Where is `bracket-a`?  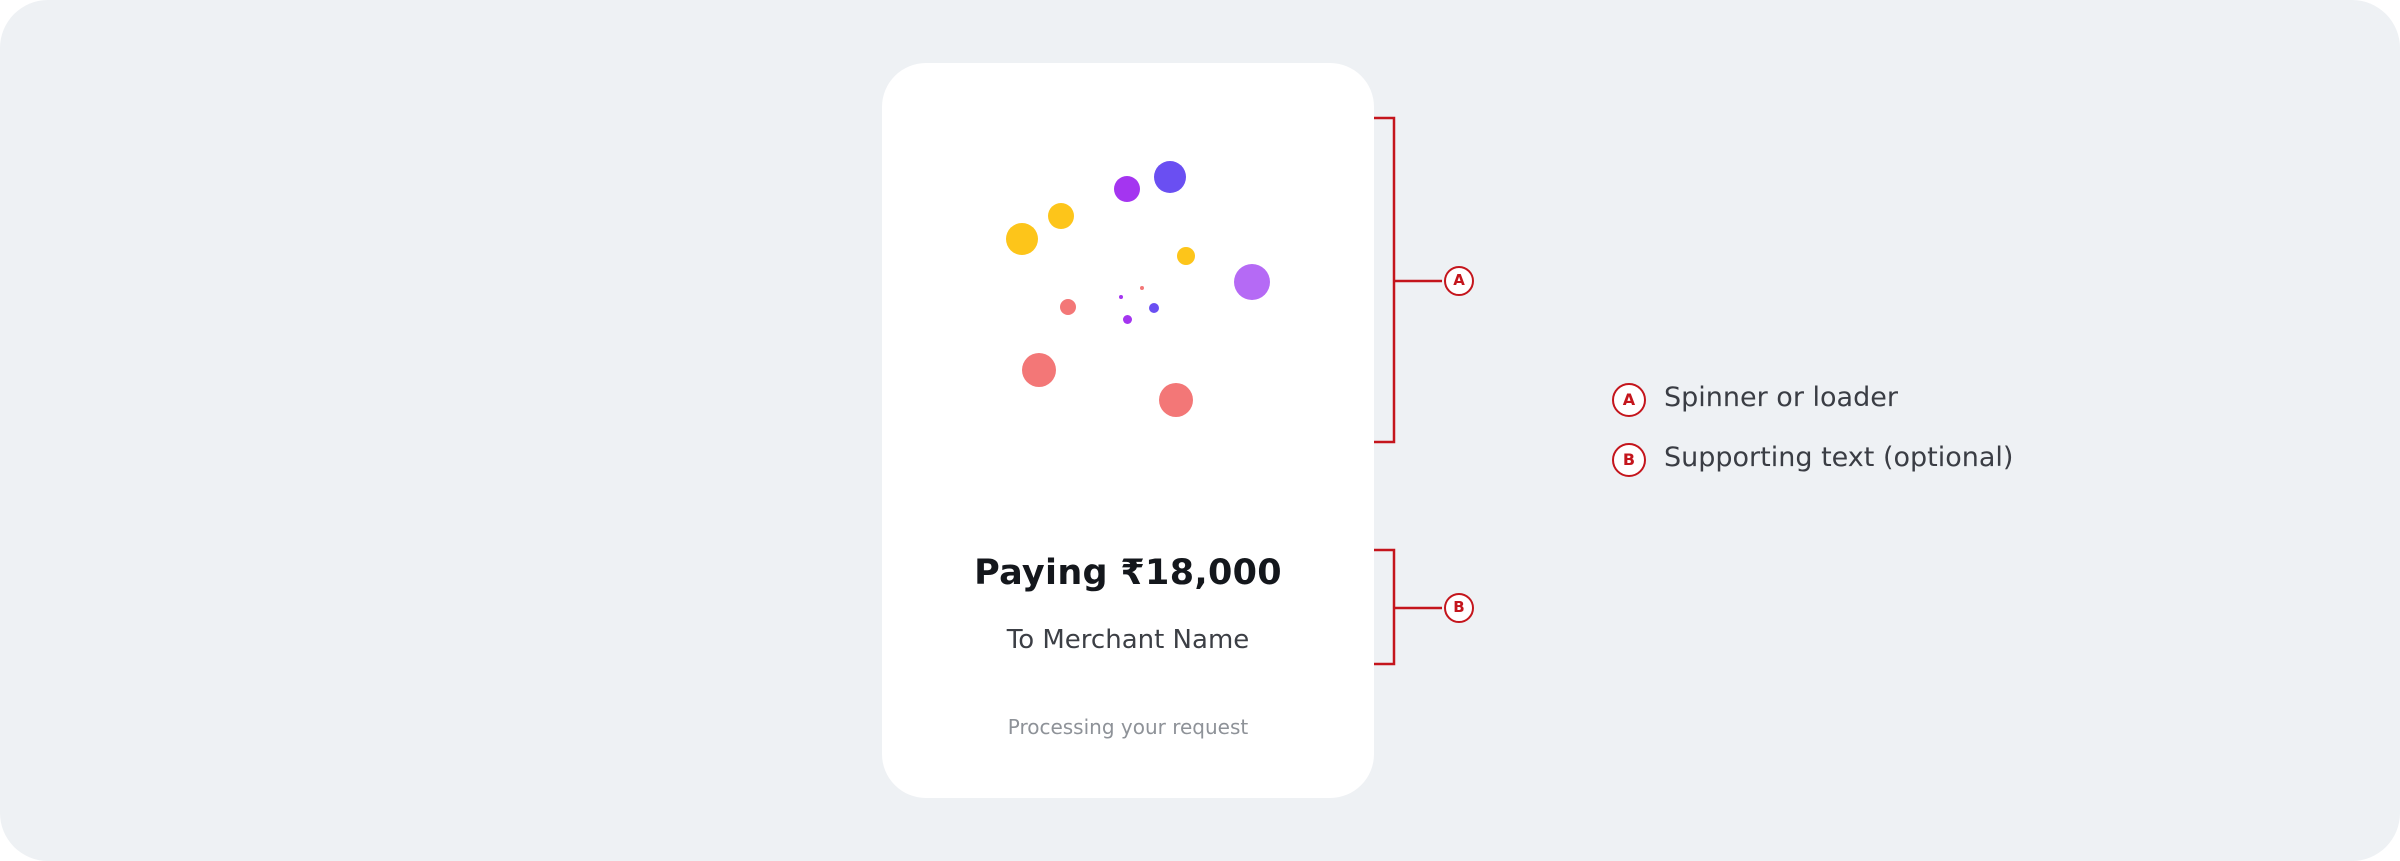
bracket-a is located at coordinates (1385, 280).